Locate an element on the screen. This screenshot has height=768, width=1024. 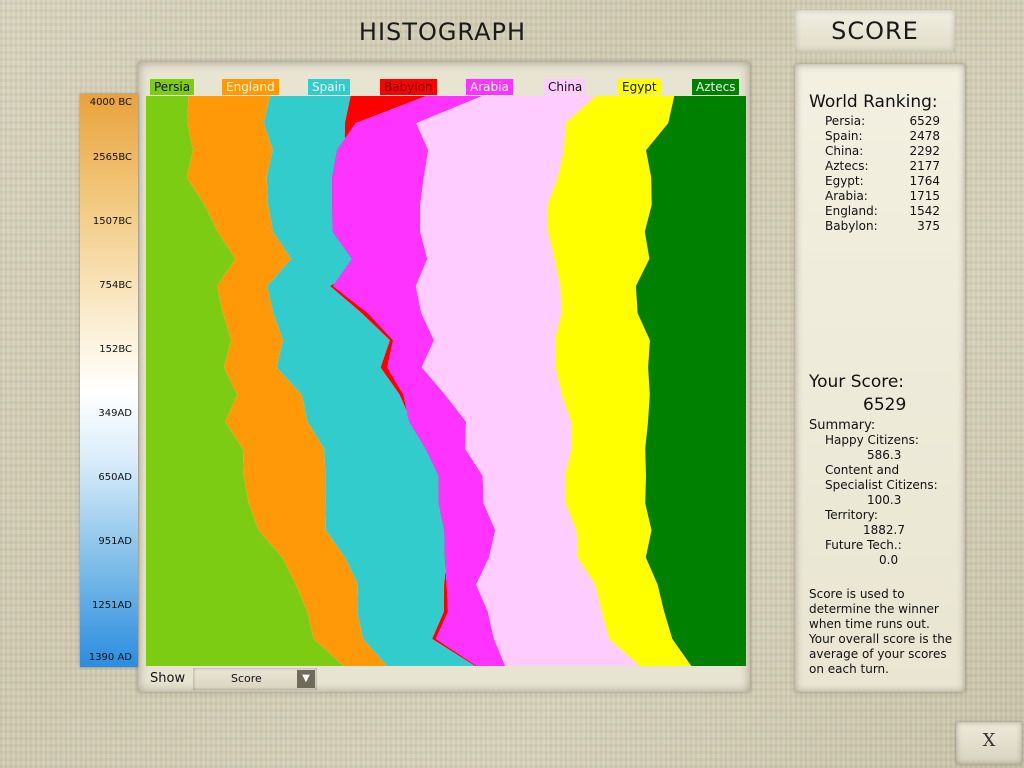
score-note-line: on each turn. is located at coordinates (849, 669).